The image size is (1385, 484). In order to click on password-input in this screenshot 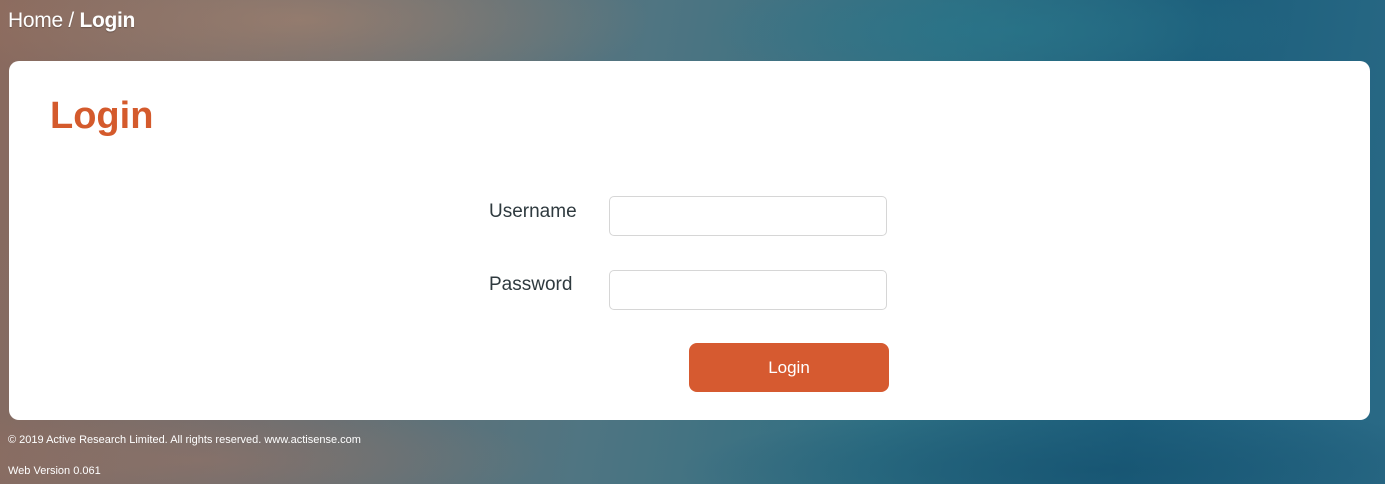, I will do `click(748, 290)`.